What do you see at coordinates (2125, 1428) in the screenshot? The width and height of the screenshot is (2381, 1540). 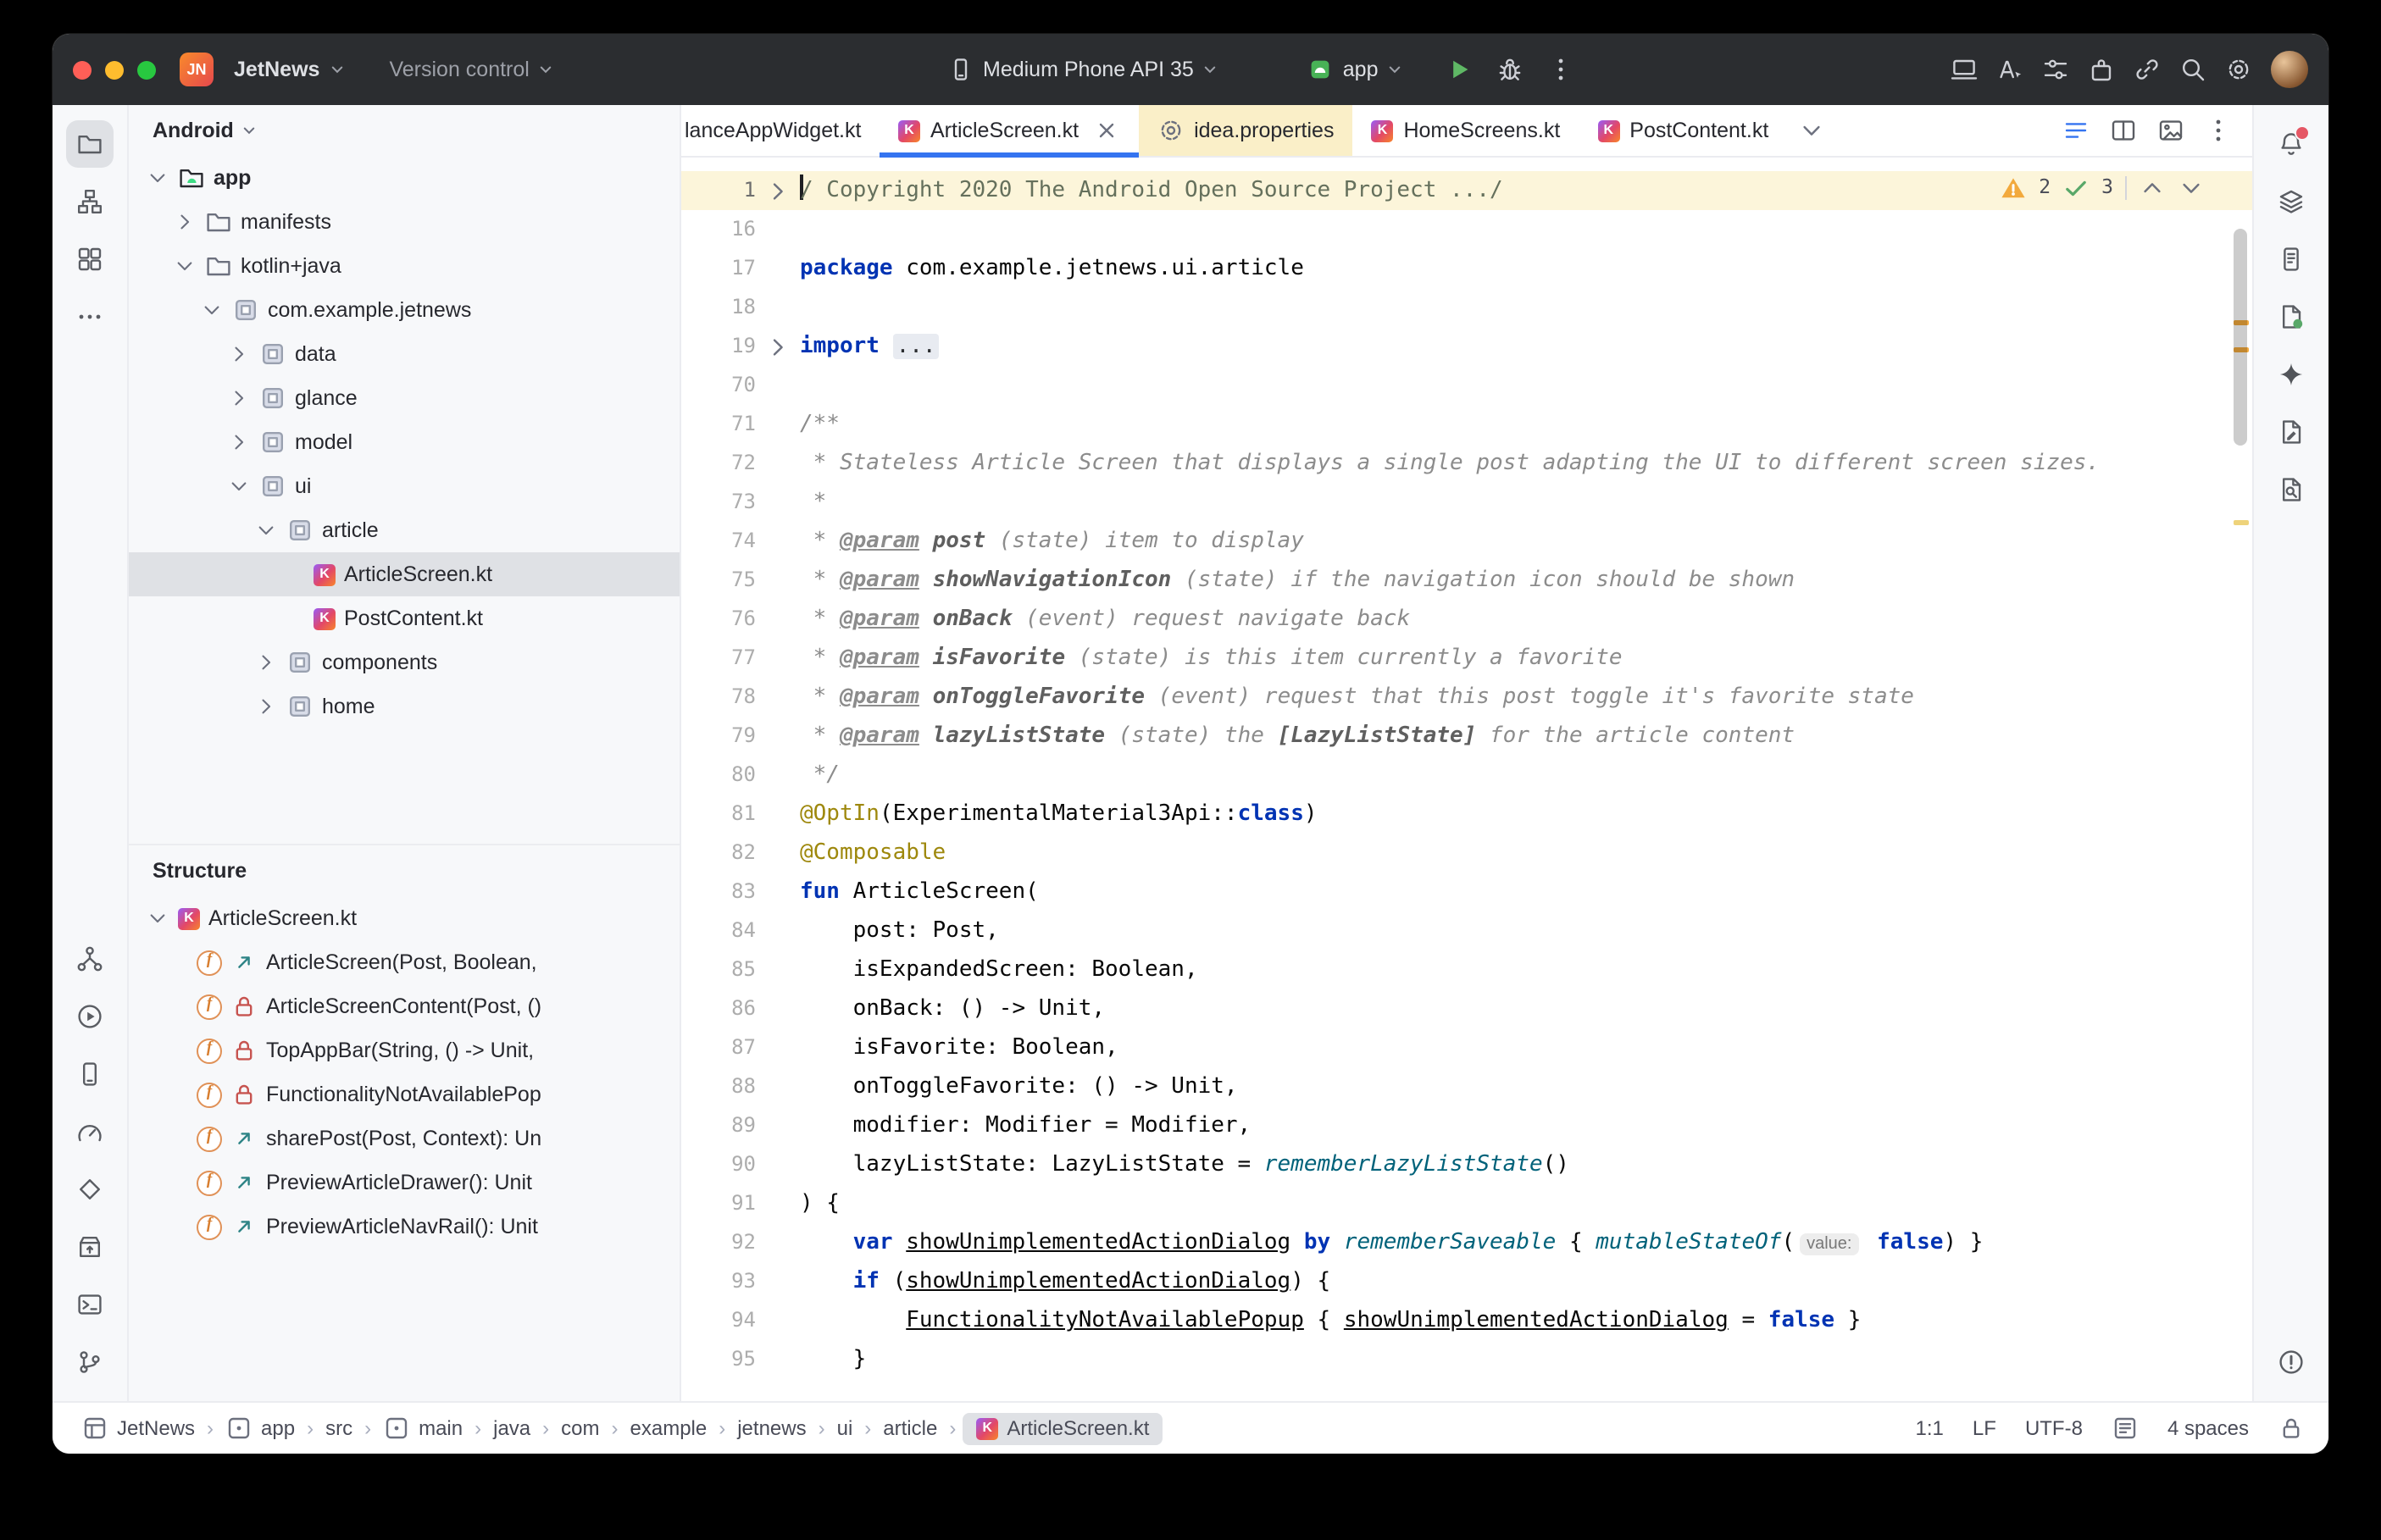 I see `status-indent` at bounding box center [2125, 1428].